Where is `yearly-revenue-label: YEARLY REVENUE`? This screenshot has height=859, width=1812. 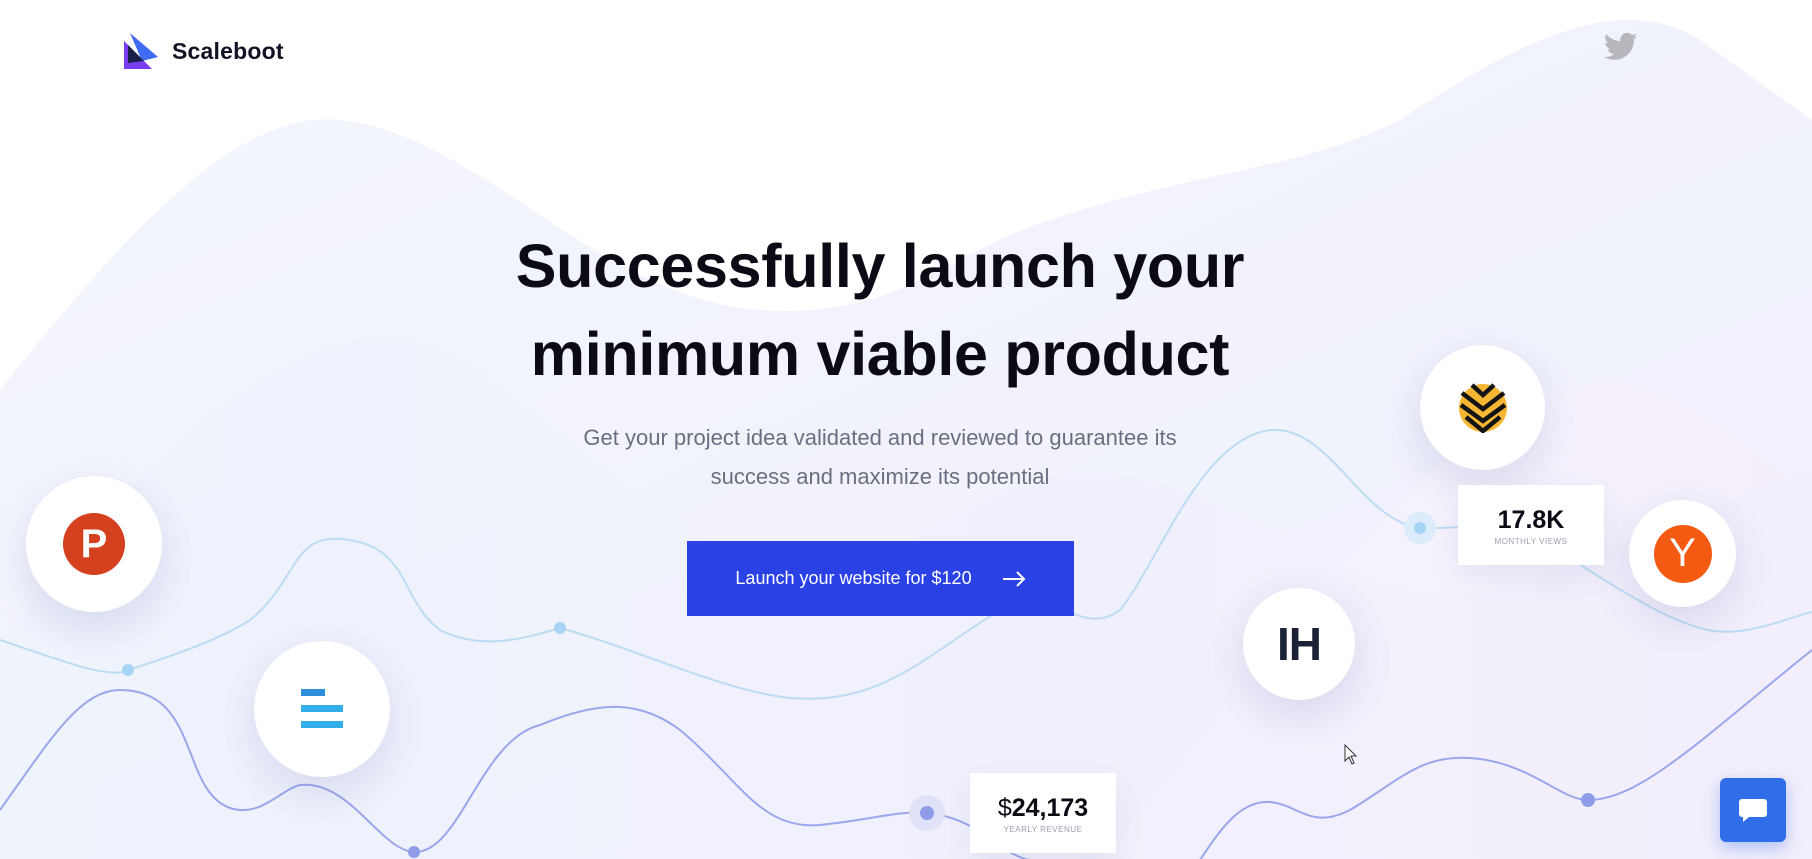 yearly-revenue-label: YEARLY REVENUE is located at coordinates (1043, 829).